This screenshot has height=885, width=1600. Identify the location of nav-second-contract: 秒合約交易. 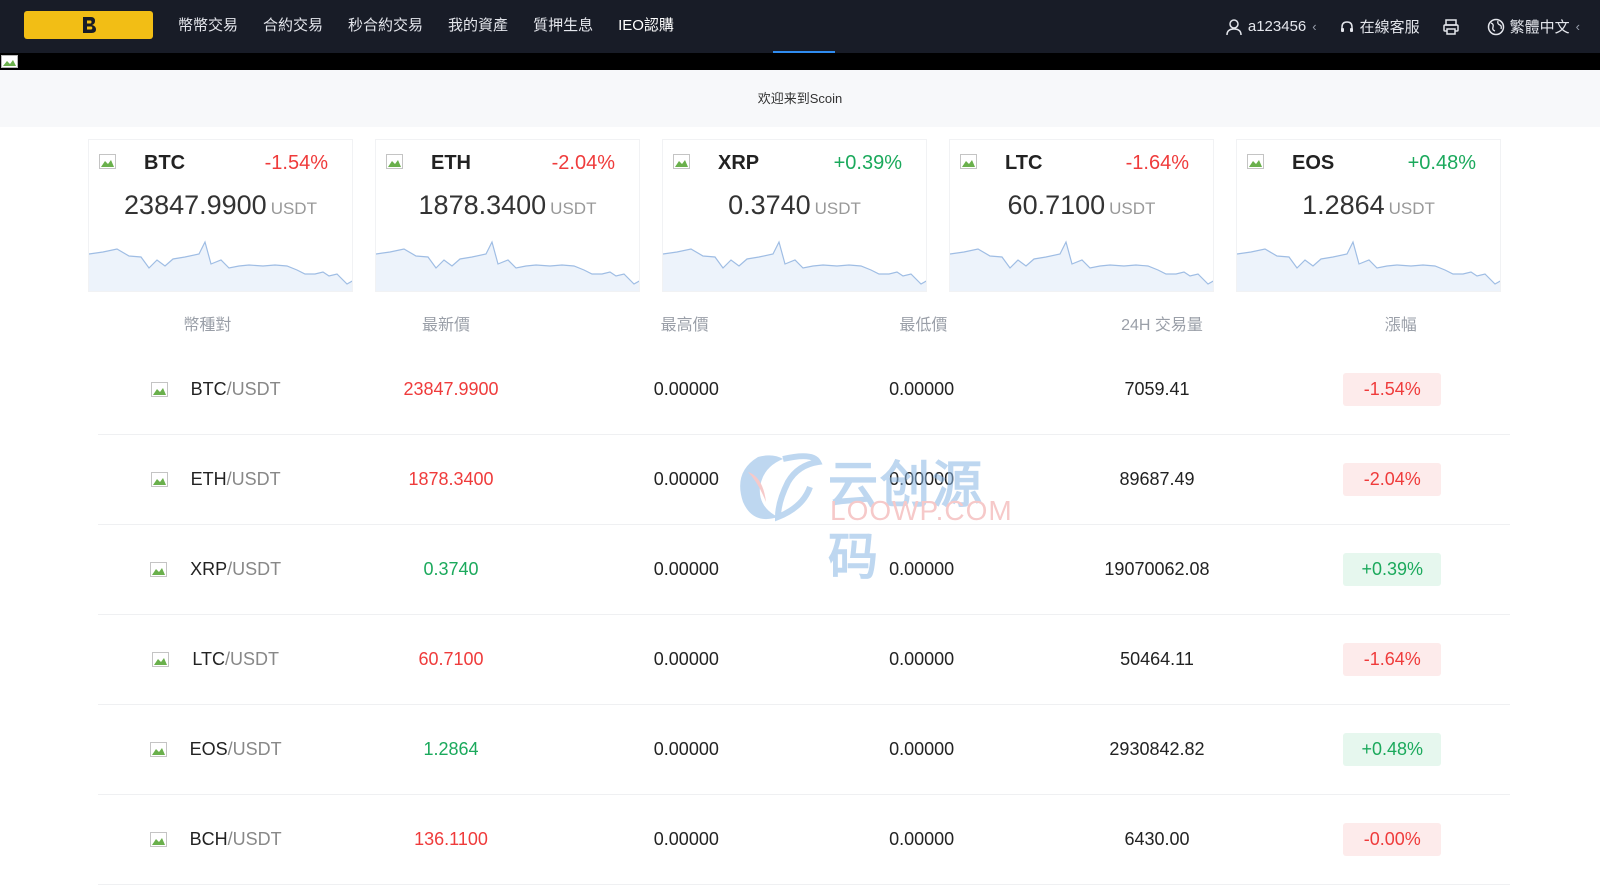
(385, 26).